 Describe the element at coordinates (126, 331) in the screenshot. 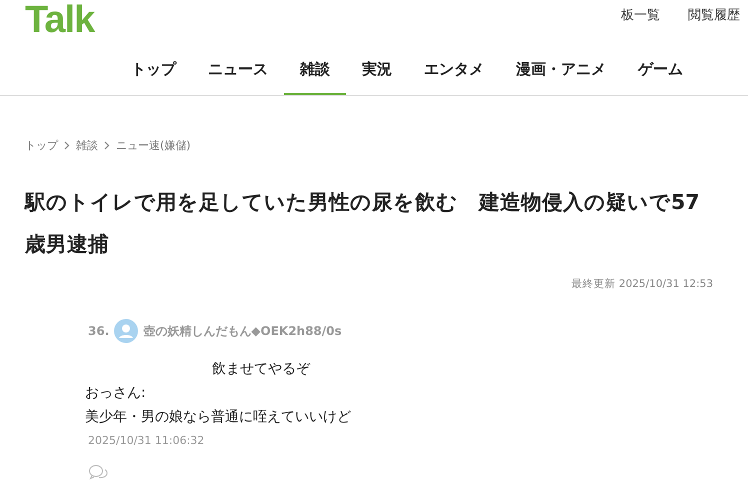

I see `avatar-icon` at that location.